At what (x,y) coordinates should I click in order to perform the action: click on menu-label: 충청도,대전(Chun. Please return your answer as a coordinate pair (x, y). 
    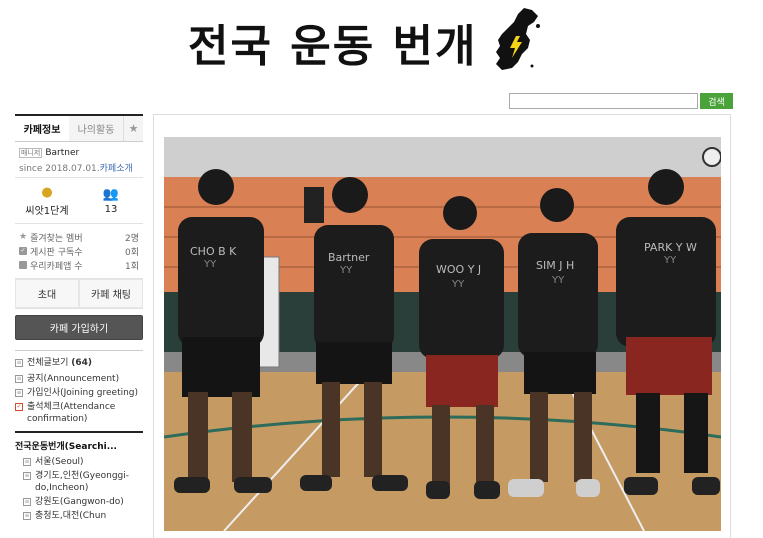
    Looking at the image, I should click on (71, 516).